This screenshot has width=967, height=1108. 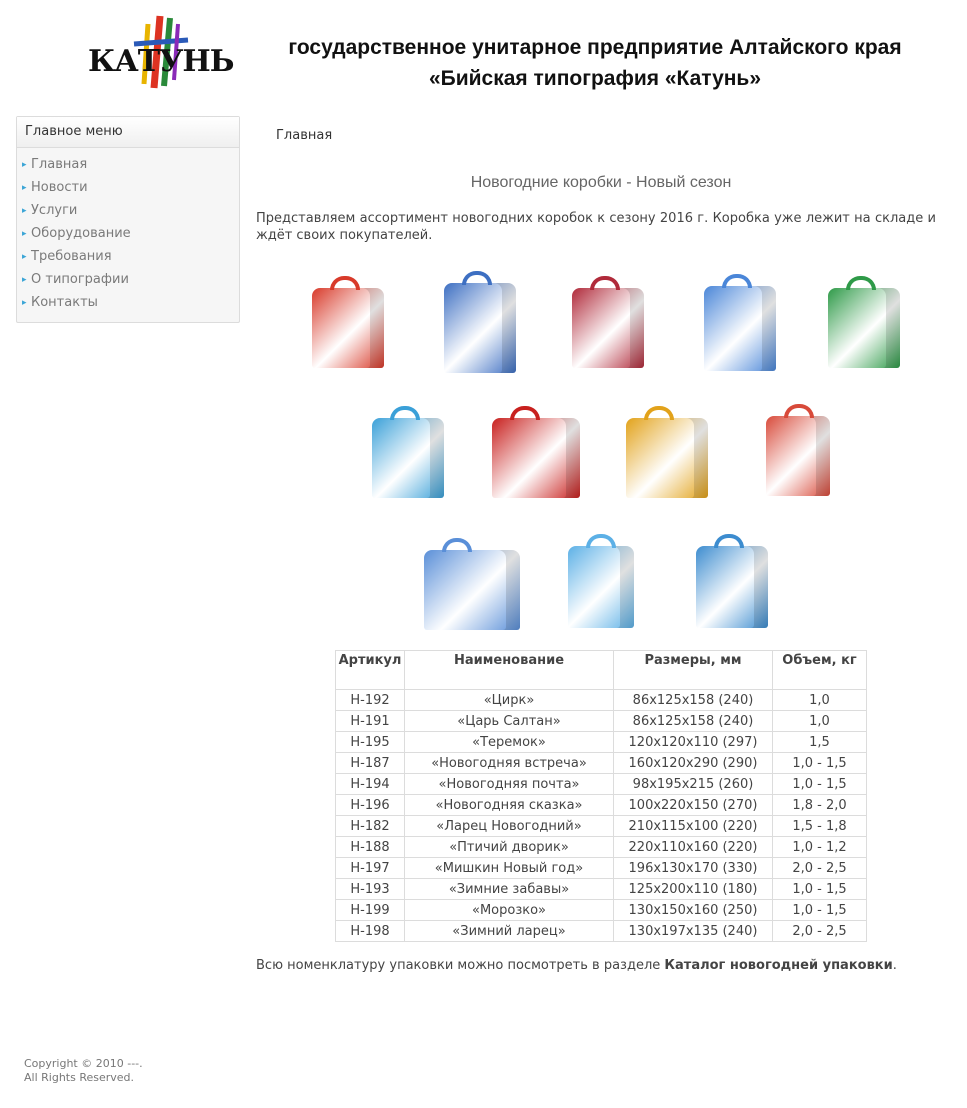 I want to click on table-cell: «Ларец Новогодний», so click(x=509, y=826).